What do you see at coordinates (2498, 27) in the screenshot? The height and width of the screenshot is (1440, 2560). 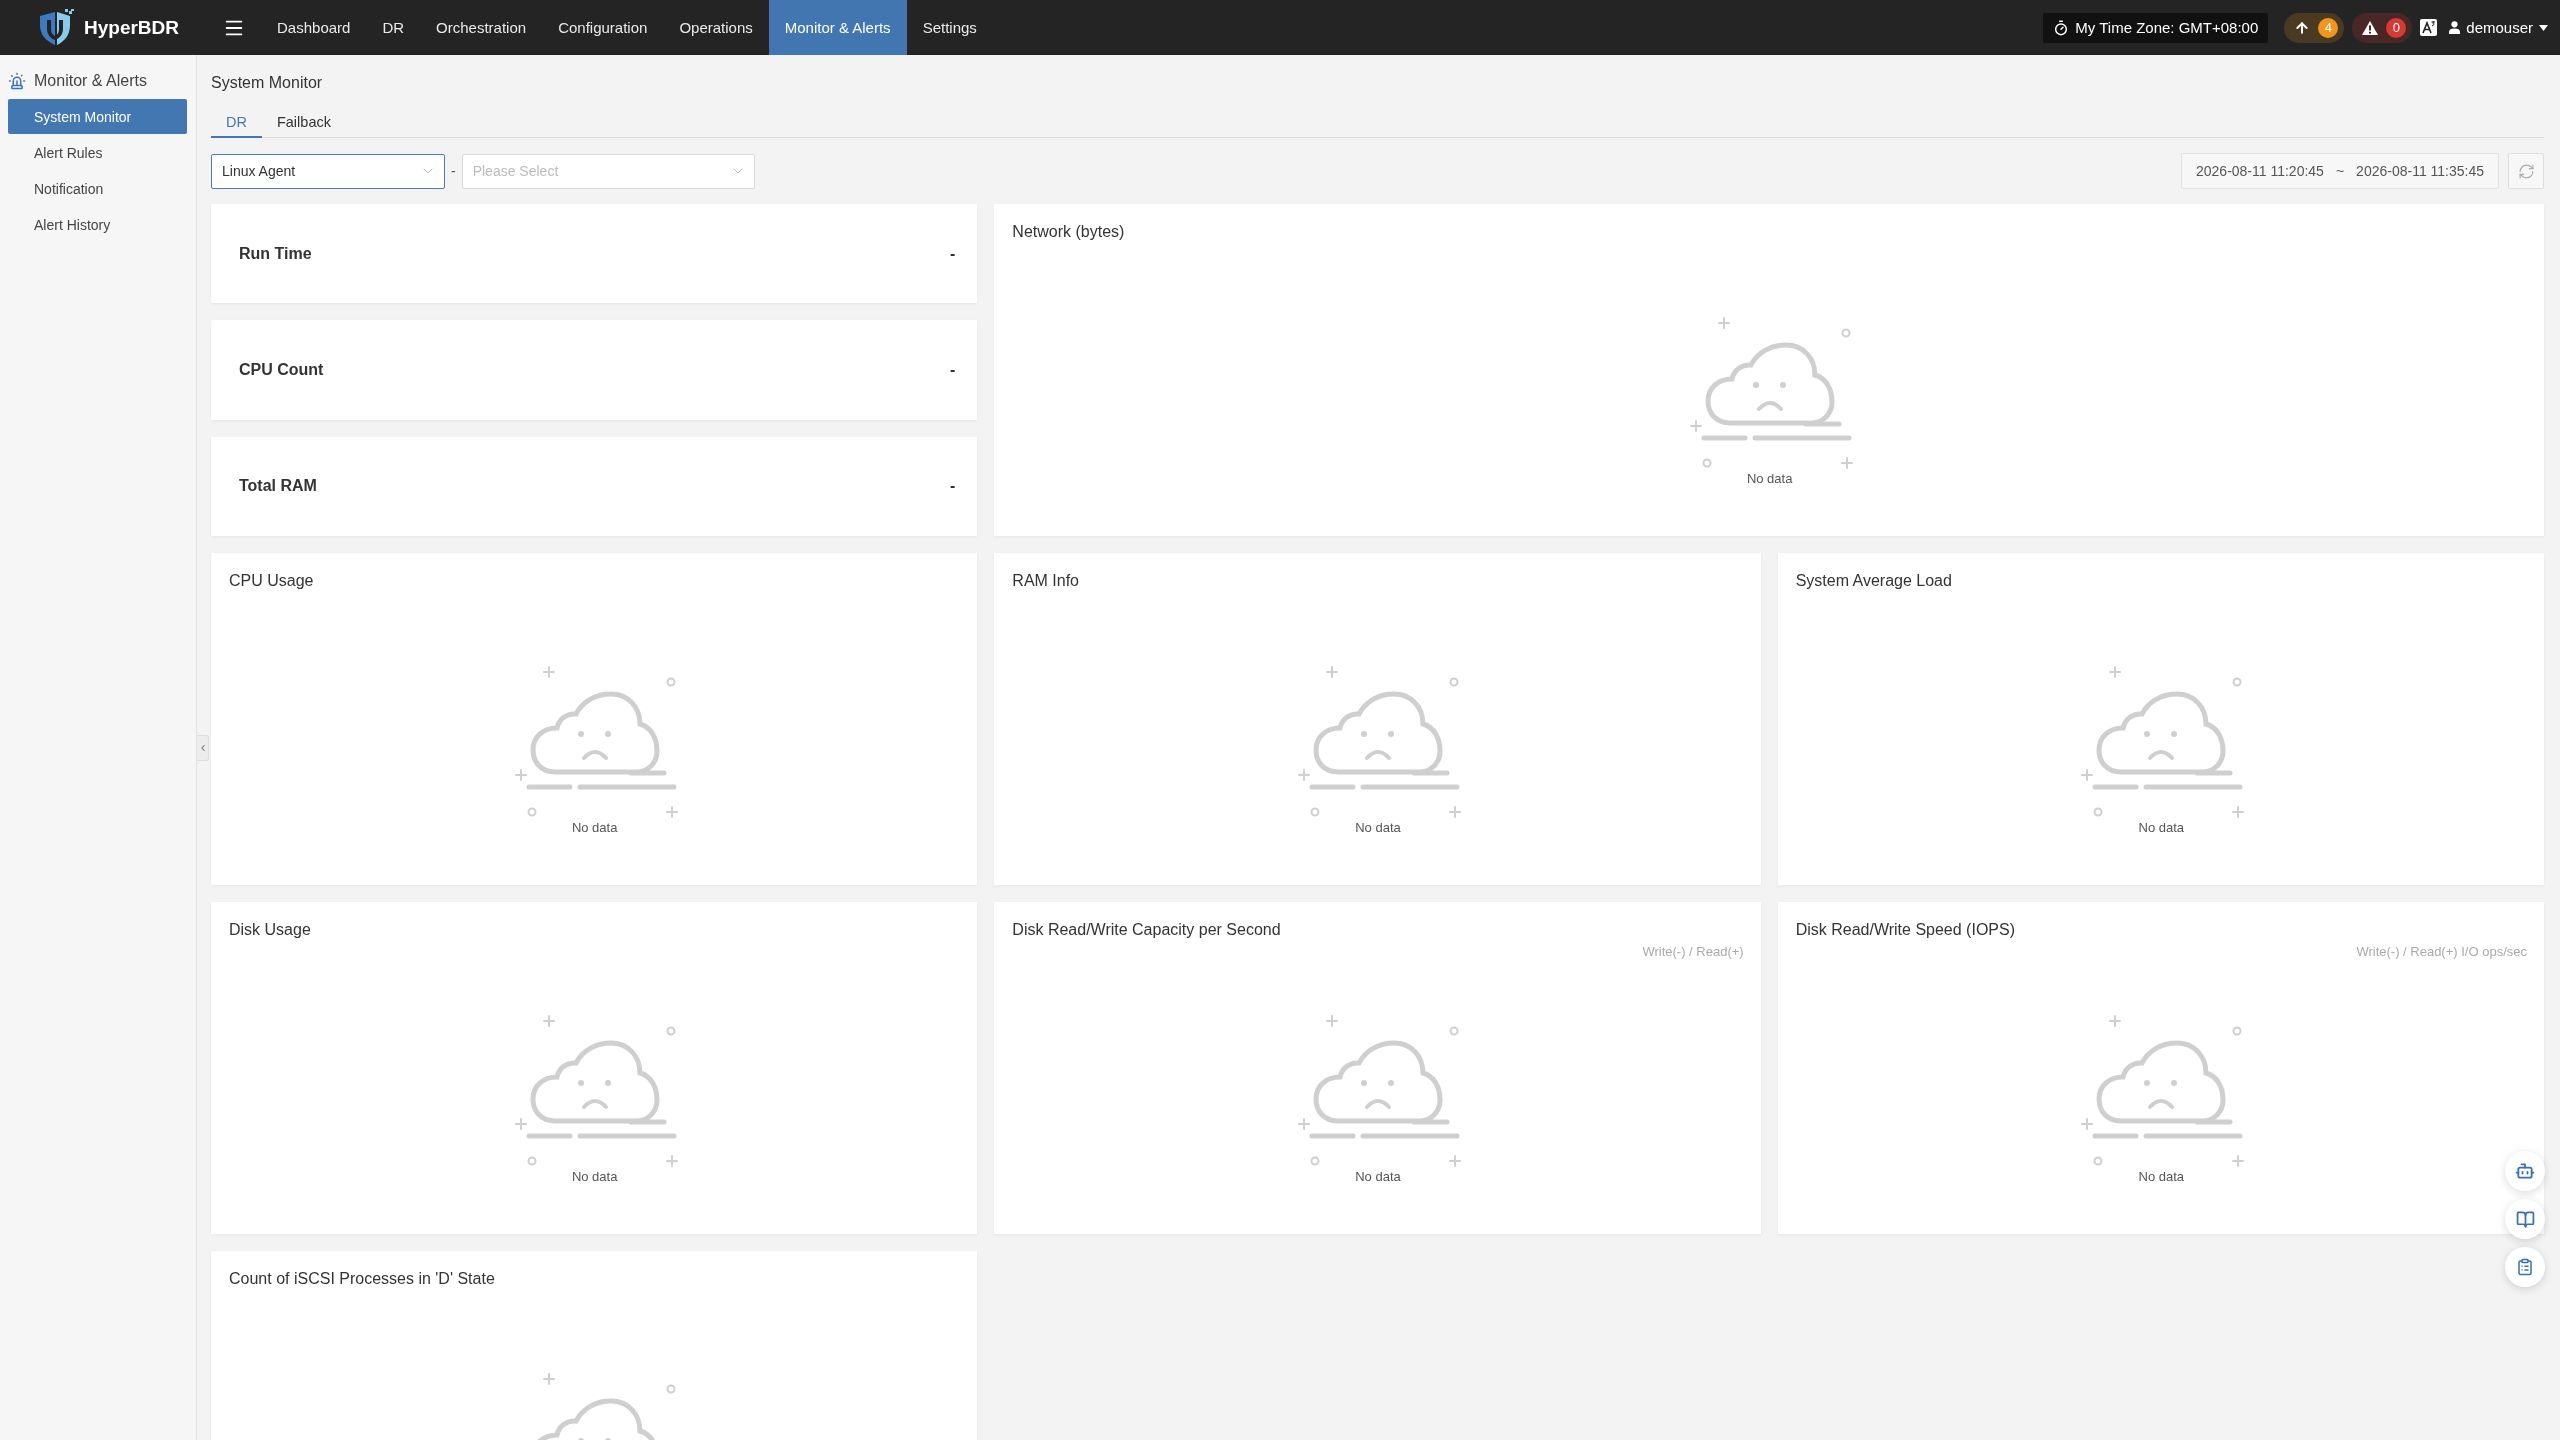 I see `user-menu: demouser` at bounding box center [2498, 27].